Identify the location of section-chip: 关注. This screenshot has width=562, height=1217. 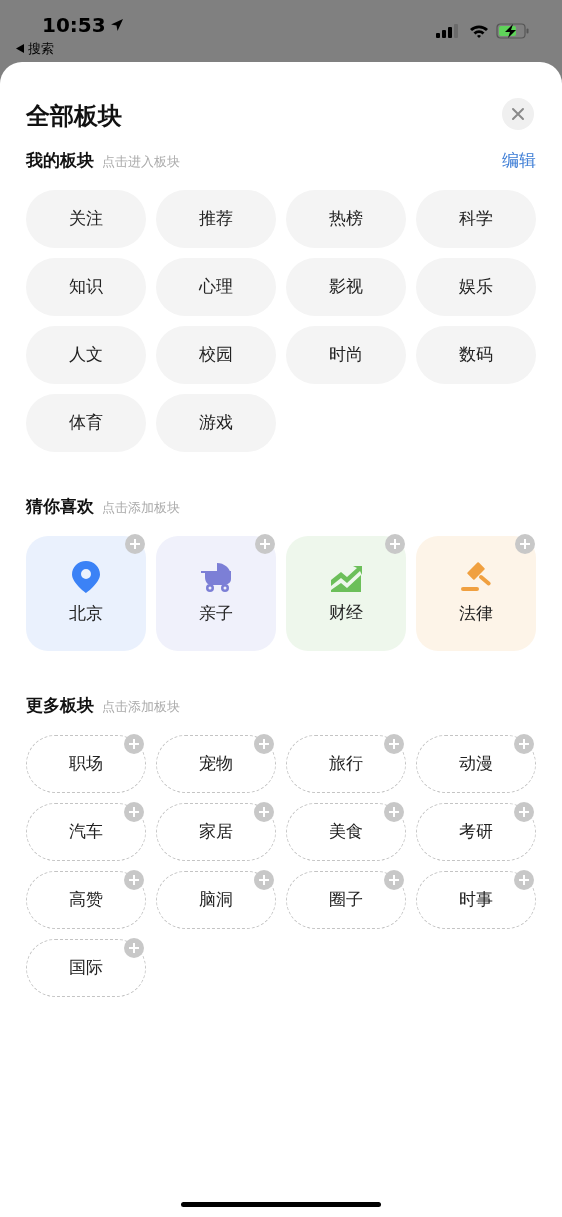
(86, 219).